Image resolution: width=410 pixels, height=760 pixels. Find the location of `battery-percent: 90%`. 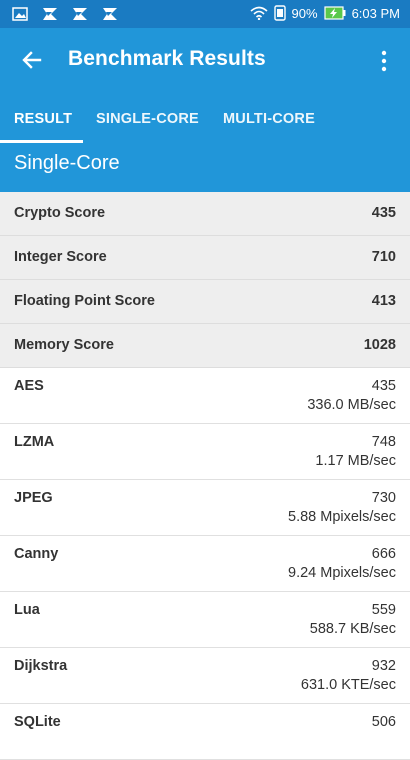

battery-percent: 90% is located at coordinates (304, 13).